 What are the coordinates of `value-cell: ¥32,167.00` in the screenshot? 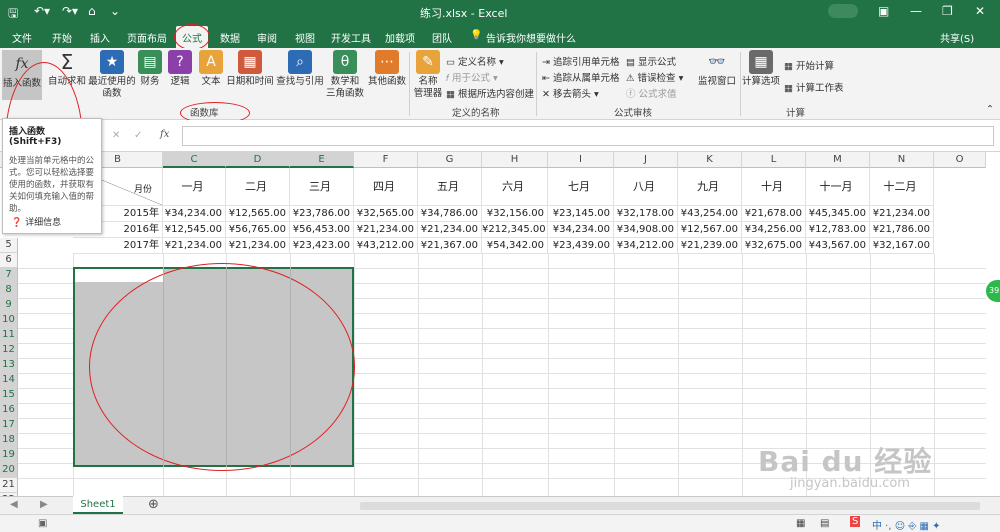 It's located at (902, 246).